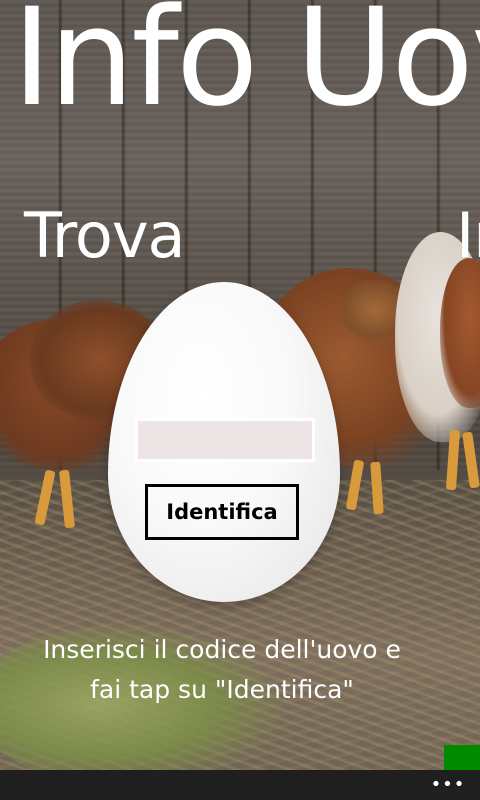 This screenshot has width=480, height=800. I want to click on accent-tile, so click(462, 757).